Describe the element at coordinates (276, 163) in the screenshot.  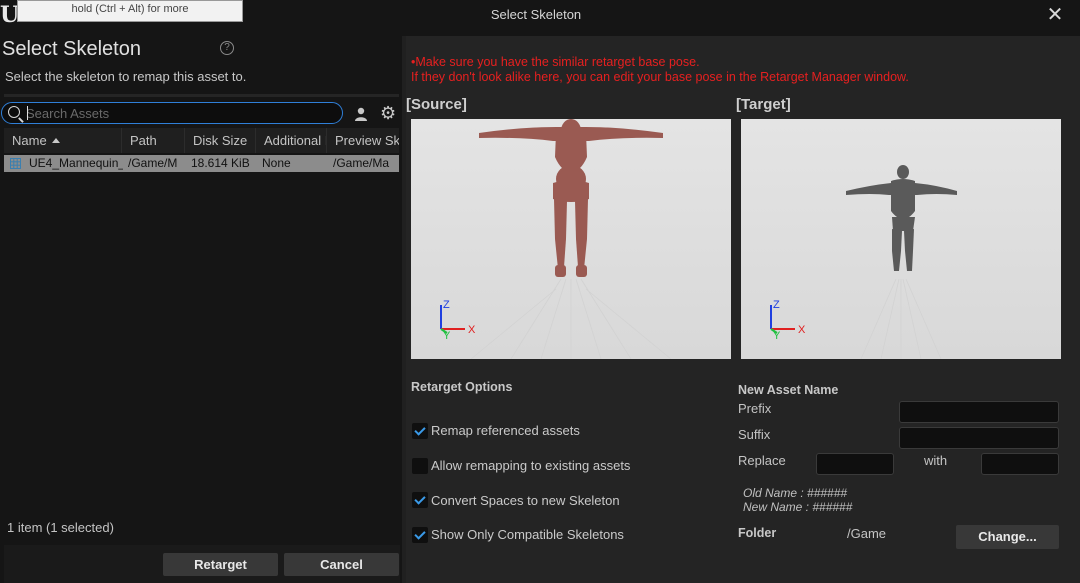
I see `row-additional: None` at that location.